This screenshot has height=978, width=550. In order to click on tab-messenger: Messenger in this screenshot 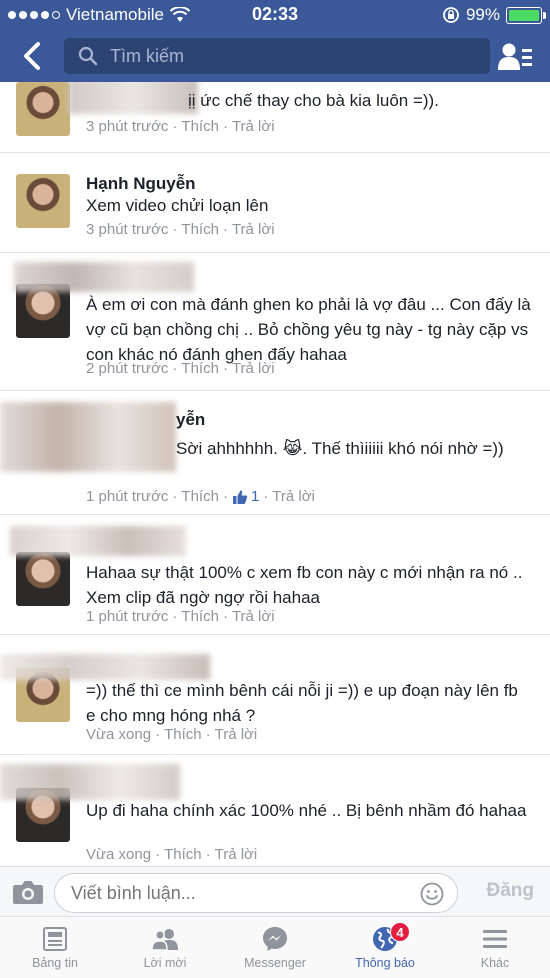, I will do `click(275, 947)`.